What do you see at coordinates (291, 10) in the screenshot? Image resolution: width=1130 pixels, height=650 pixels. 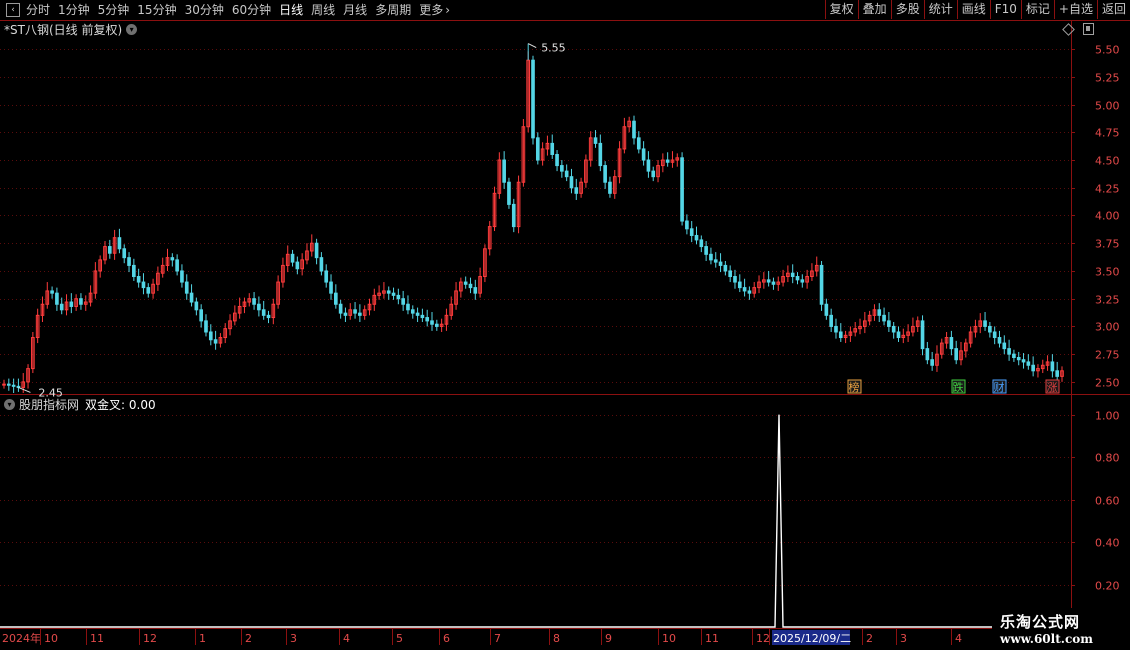 I see `period-tab-6: 日线` at bounding box center [291, 10].